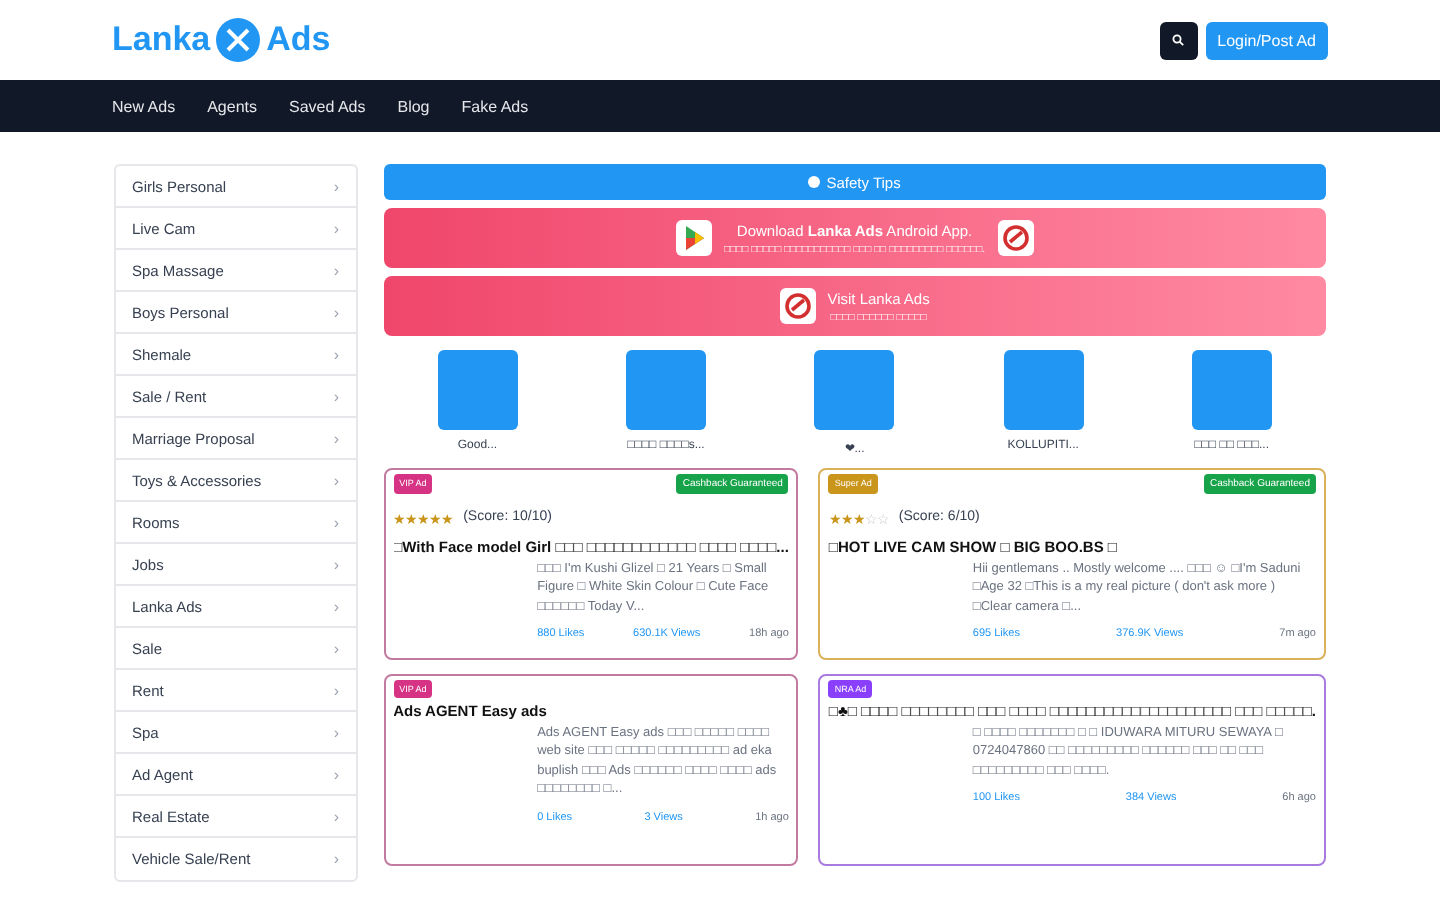  Describe the element at coordinates (232, 106) in the screenshot. I see `nav-link: Agents` at that location.